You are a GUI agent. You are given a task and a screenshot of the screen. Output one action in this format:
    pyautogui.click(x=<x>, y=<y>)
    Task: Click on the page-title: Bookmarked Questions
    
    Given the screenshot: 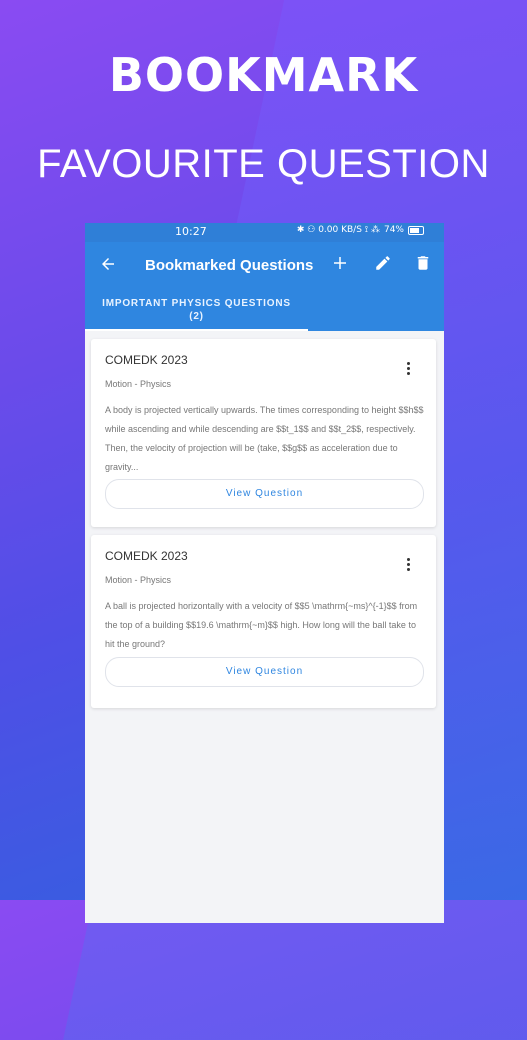 What is the action you would take?
    pyautogui.click(x=229, y=265)
    